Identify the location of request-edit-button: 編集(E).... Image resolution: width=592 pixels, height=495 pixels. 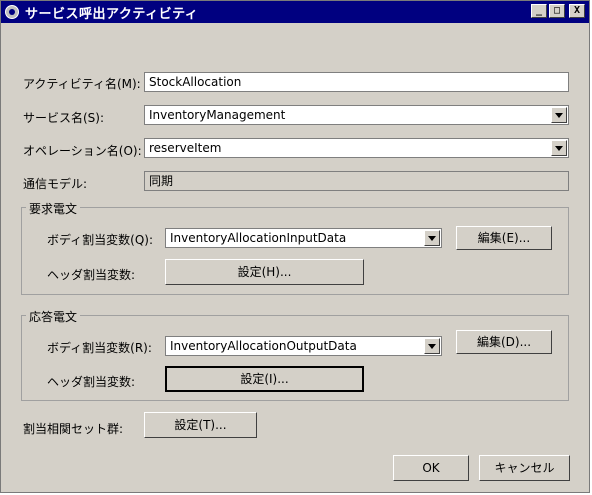
(504, 238).